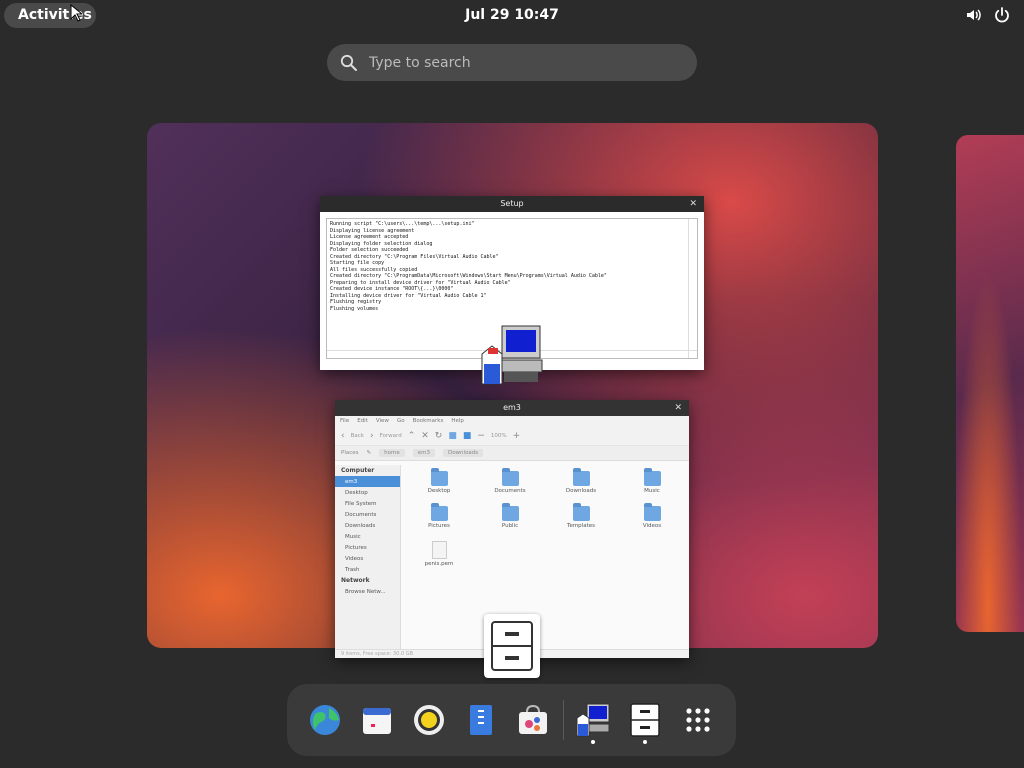  Describe the element at coordinates (988, 15) in the screenshot. I see `system-tray` at that location.